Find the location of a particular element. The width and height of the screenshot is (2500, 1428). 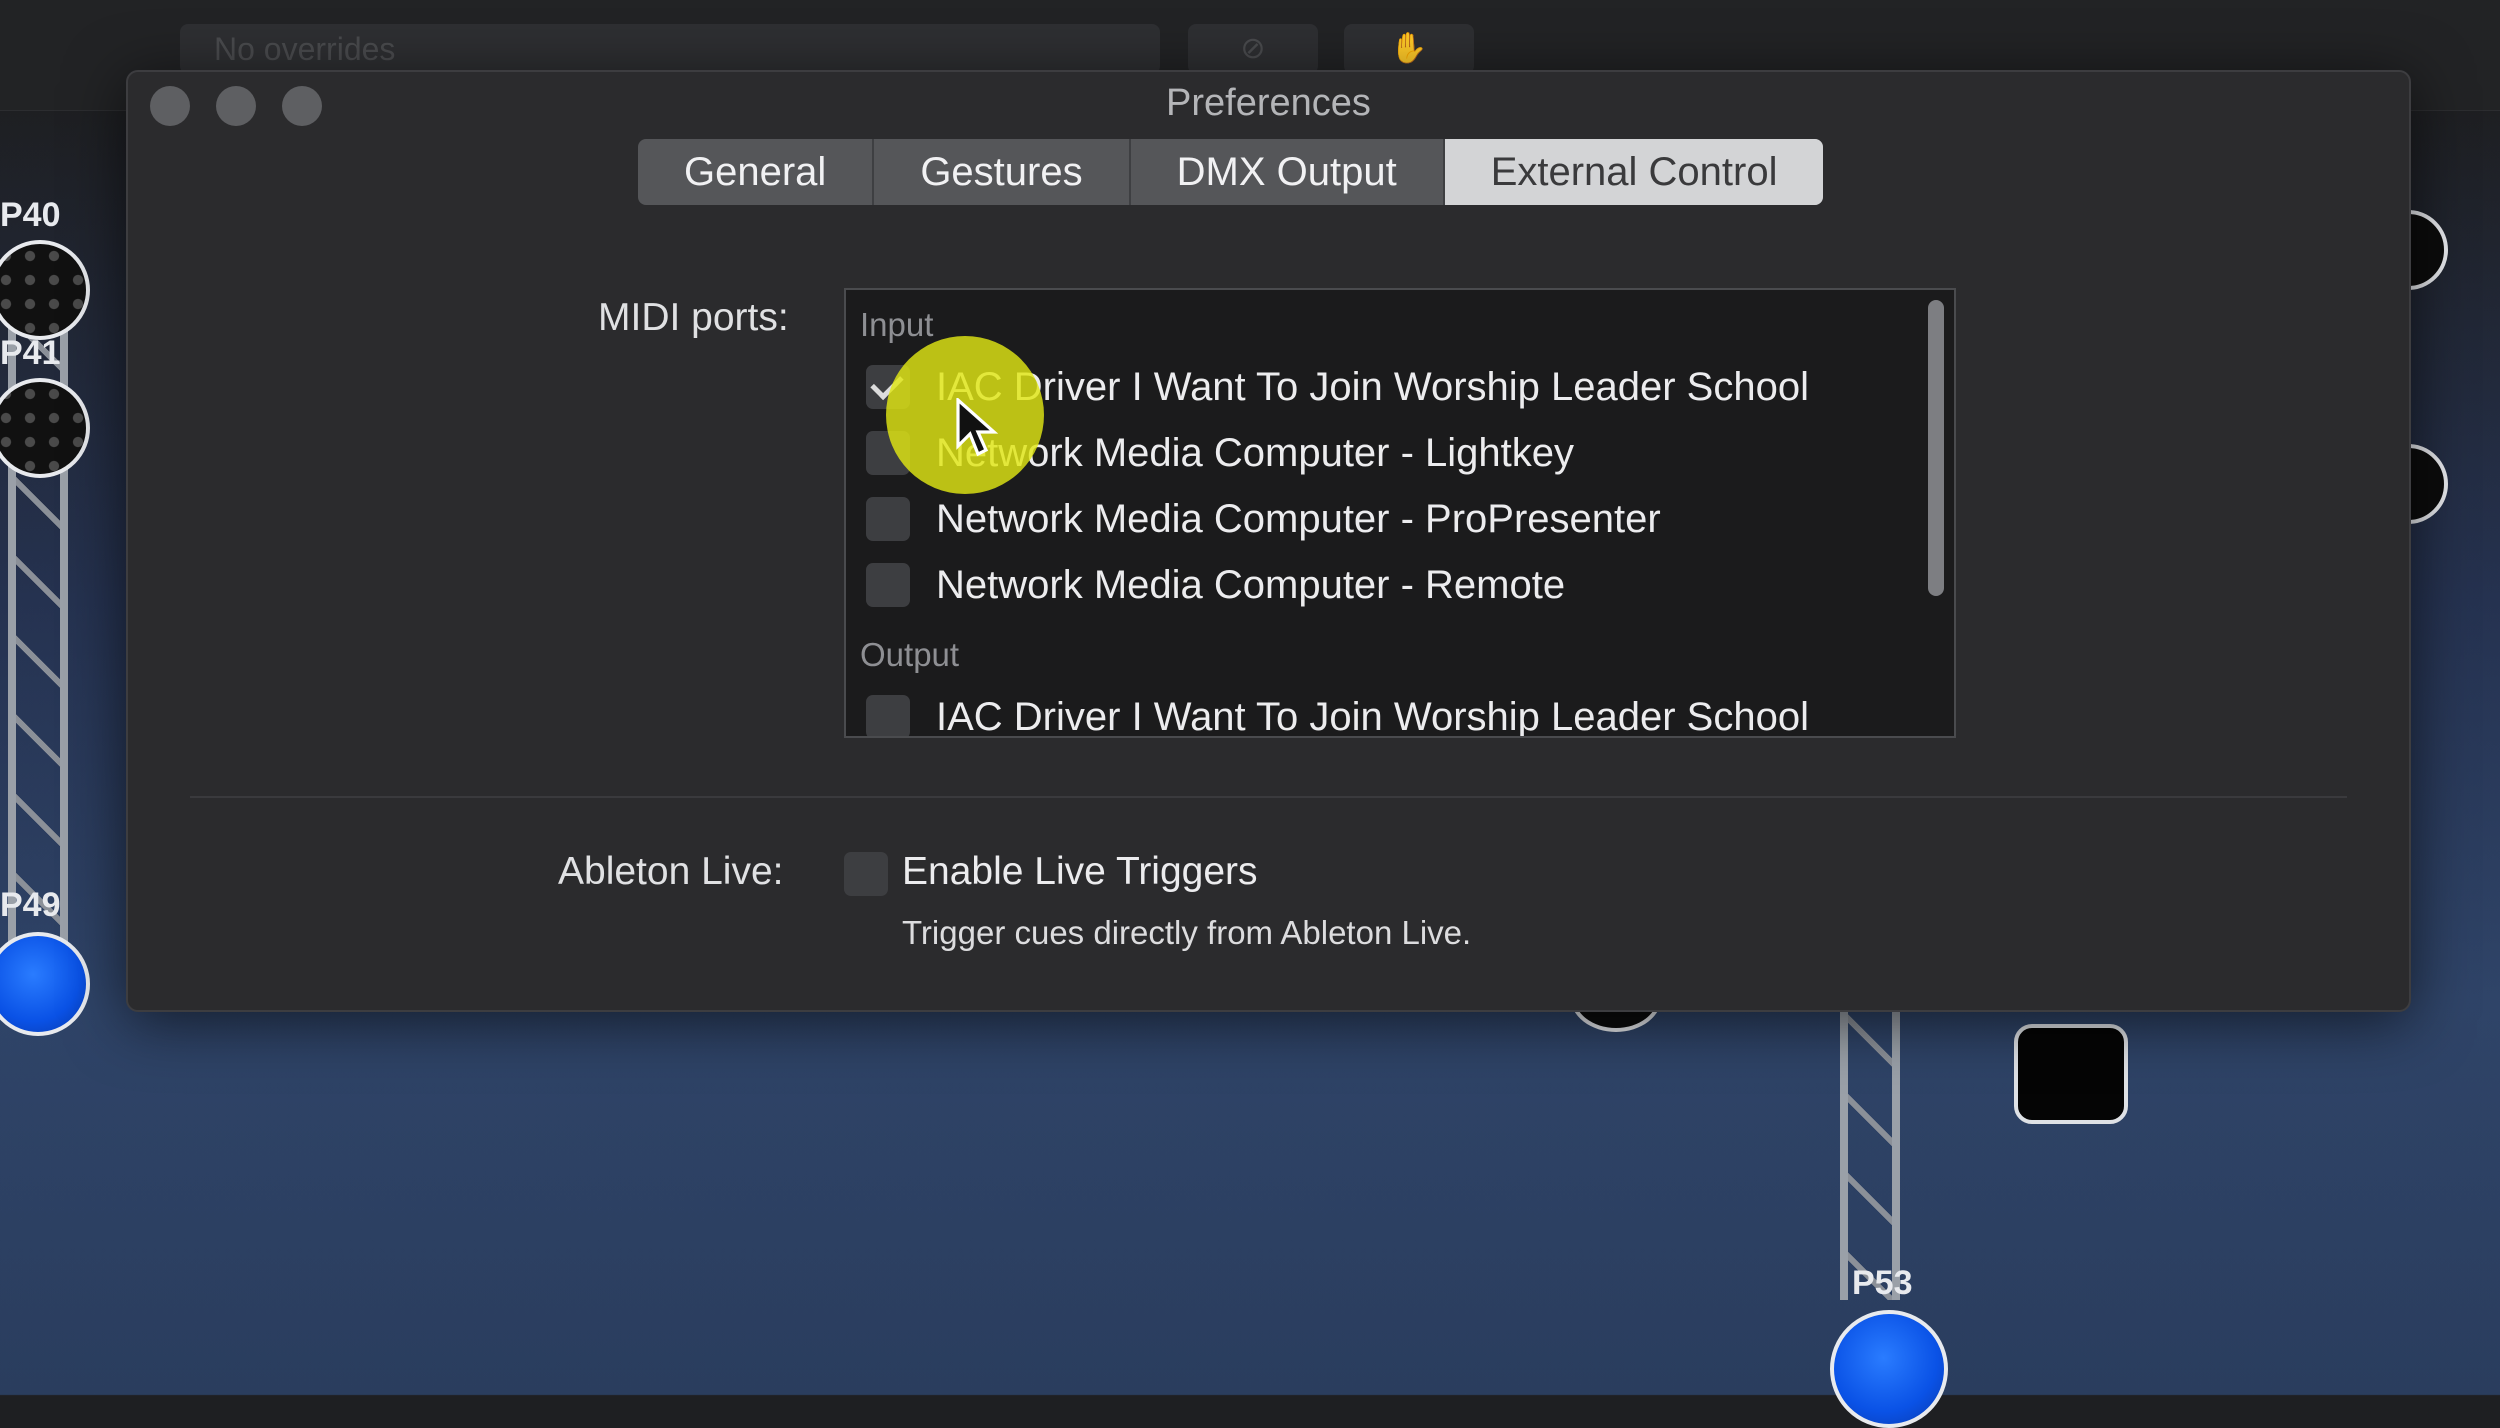

section-divider is located at coordinates (1268, 797).